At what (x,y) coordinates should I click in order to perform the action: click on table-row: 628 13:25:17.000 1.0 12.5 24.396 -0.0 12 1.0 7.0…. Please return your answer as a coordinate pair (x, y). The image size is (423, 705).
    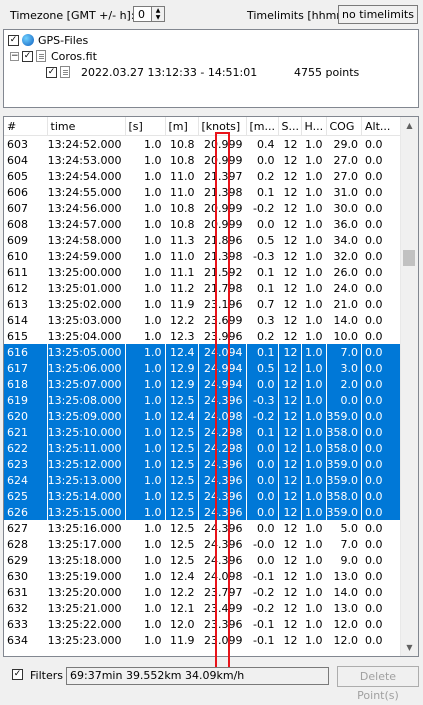
    Looking at the image, I should click on (204, 544).